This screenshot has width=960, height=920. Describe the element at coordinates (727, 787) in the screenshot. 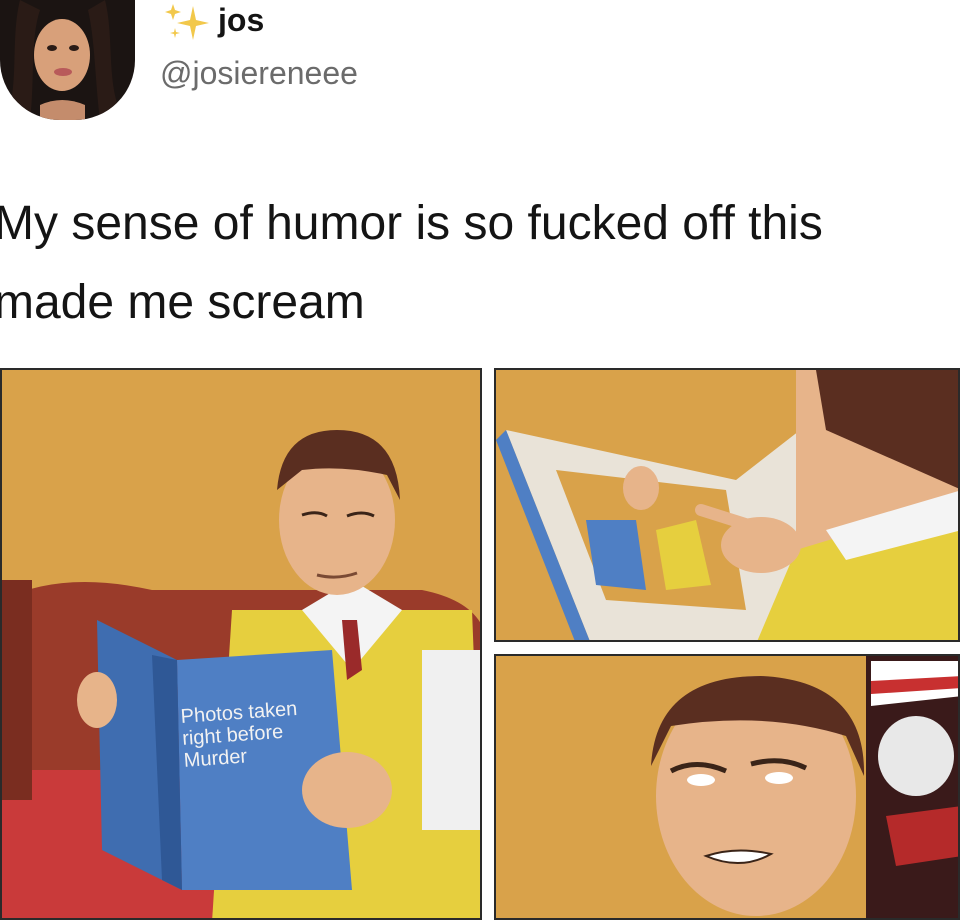

I see `comic-panel-reaction` at that location.